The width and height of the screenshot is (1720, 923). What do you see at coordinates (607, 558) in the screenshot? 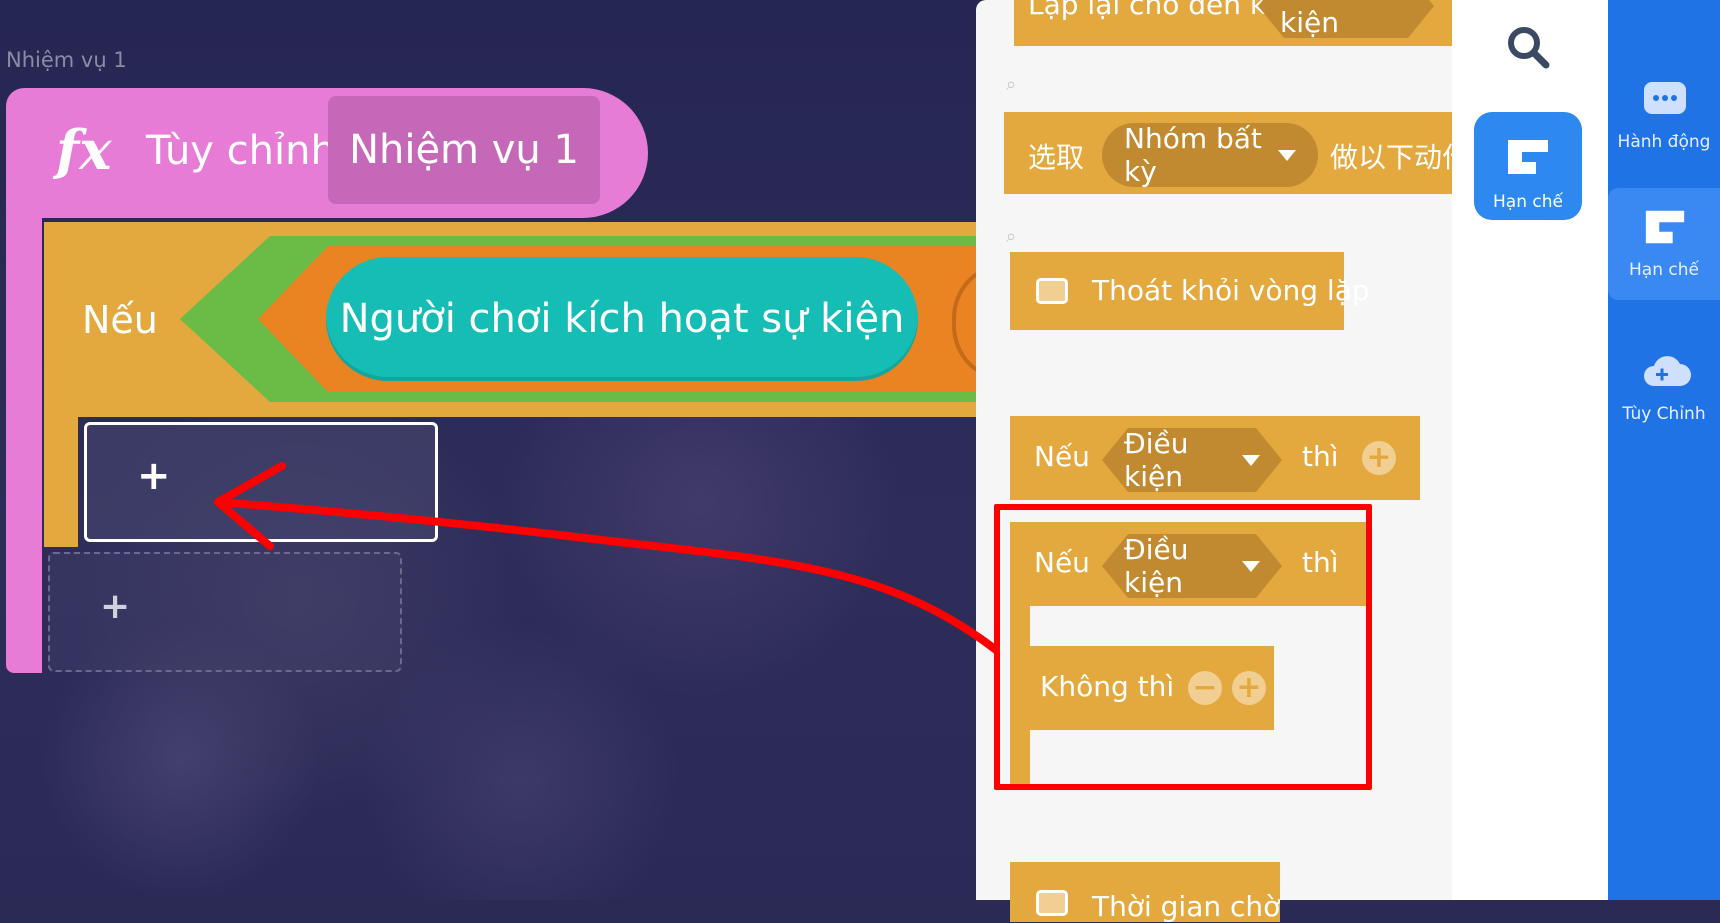
I see `drag-instruction-arrow` at bounding box center [607, 558].